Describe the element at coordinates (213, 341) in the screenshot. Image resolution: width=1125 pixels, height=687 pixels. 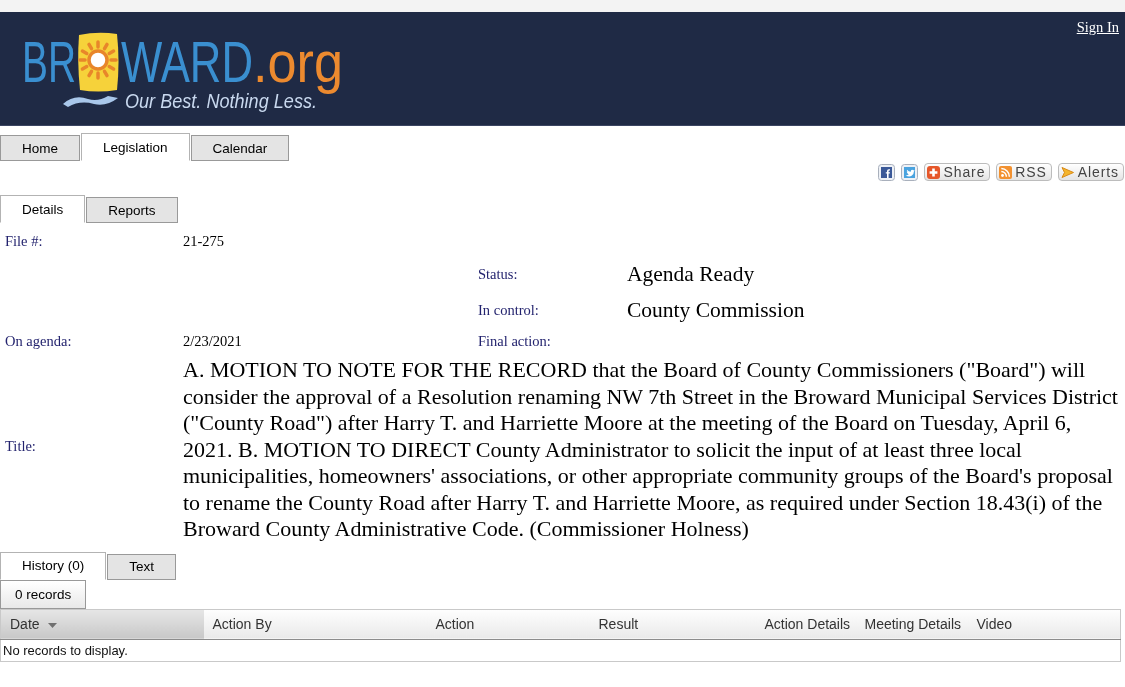
I see `field-value: 2/23/2021` at that location.